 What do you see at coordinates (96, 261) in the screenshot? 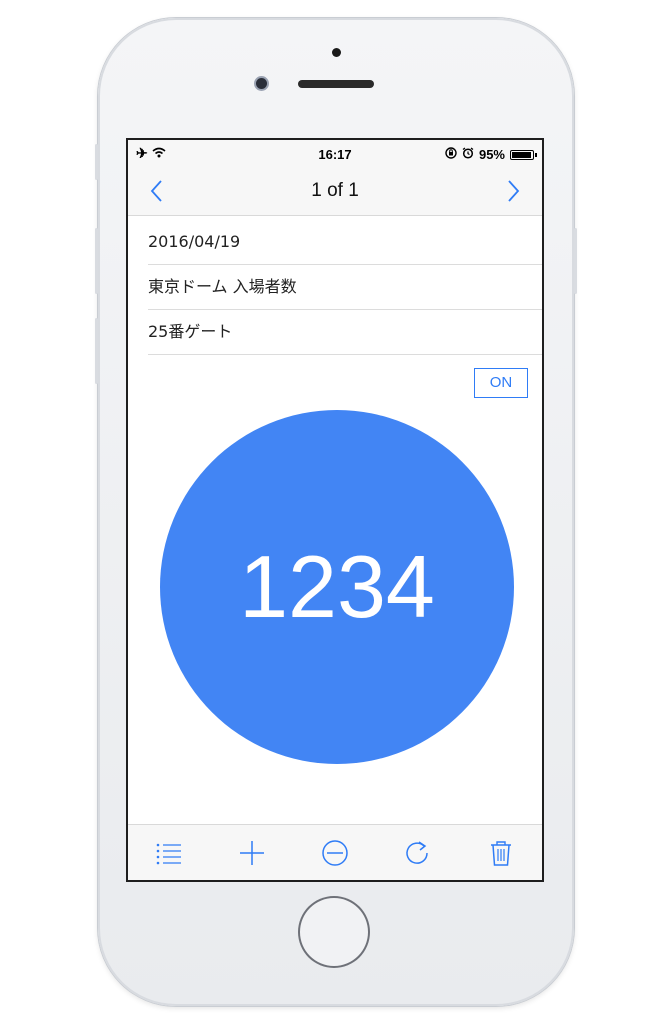
I see `volume-up-button` at bounding box center [96, 261].